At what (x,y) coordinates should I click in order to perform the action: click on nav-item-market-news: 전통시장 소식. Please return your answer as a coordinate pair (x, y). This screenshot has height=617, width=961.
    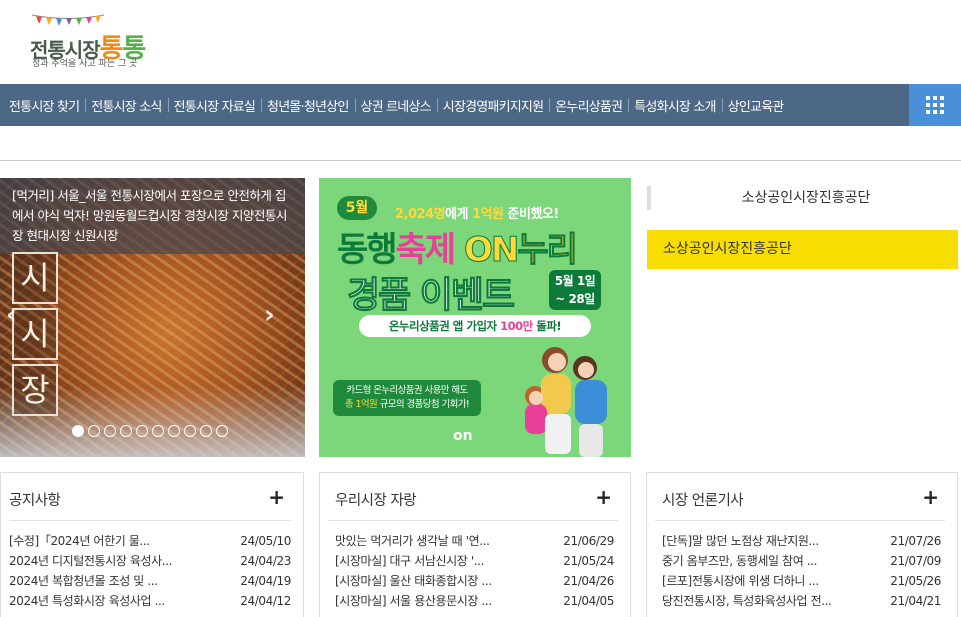
    Looking at the image, I should click on (126, 105).